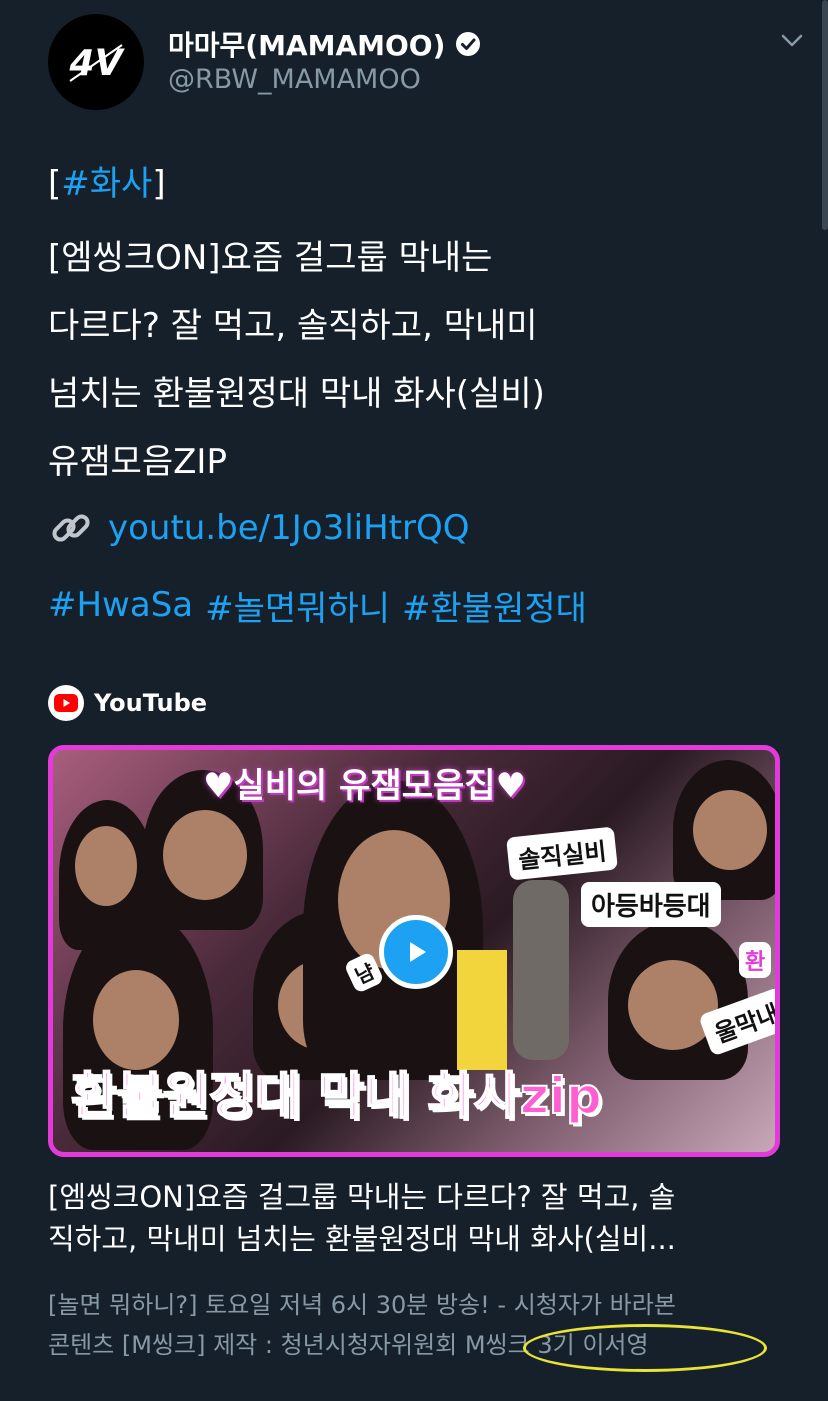 The image size is (828, 1401). I want to click on link-row: youtu.be/1Jo3liHtrQQ, so click(259, 528).